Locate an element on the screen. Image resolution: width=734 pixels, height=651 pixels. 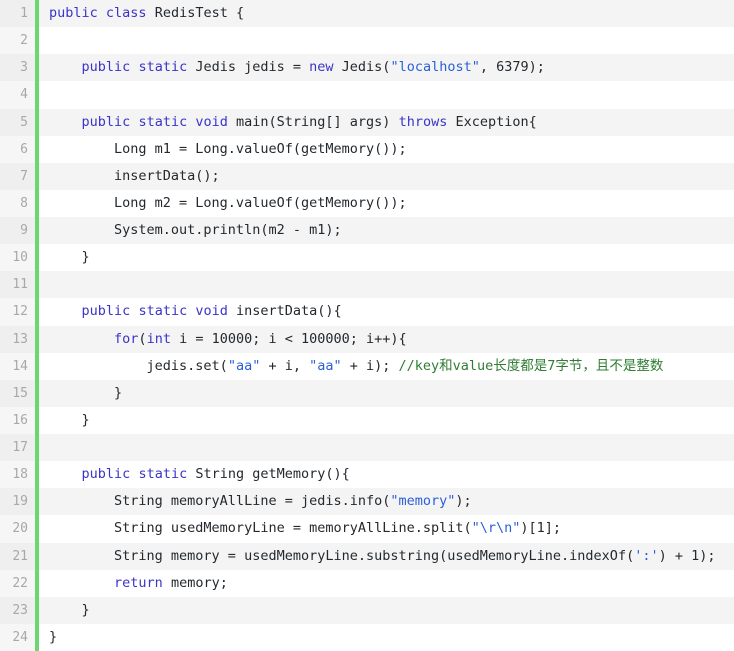
code-token-cmt: //key和value长度都是7字节，且不是整数 is located at coordinates (531, 365).